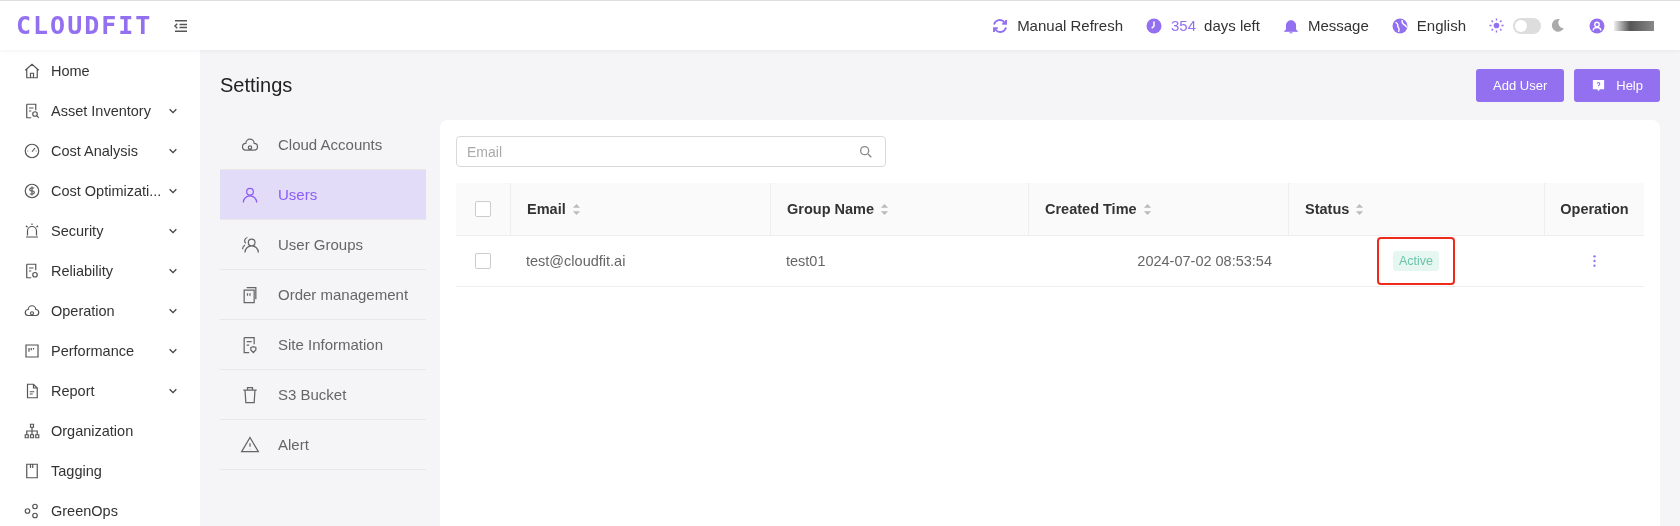  Describe the element at coordinates (830, 209) in the screenshot. I see `column-header: Group Name` at that location.